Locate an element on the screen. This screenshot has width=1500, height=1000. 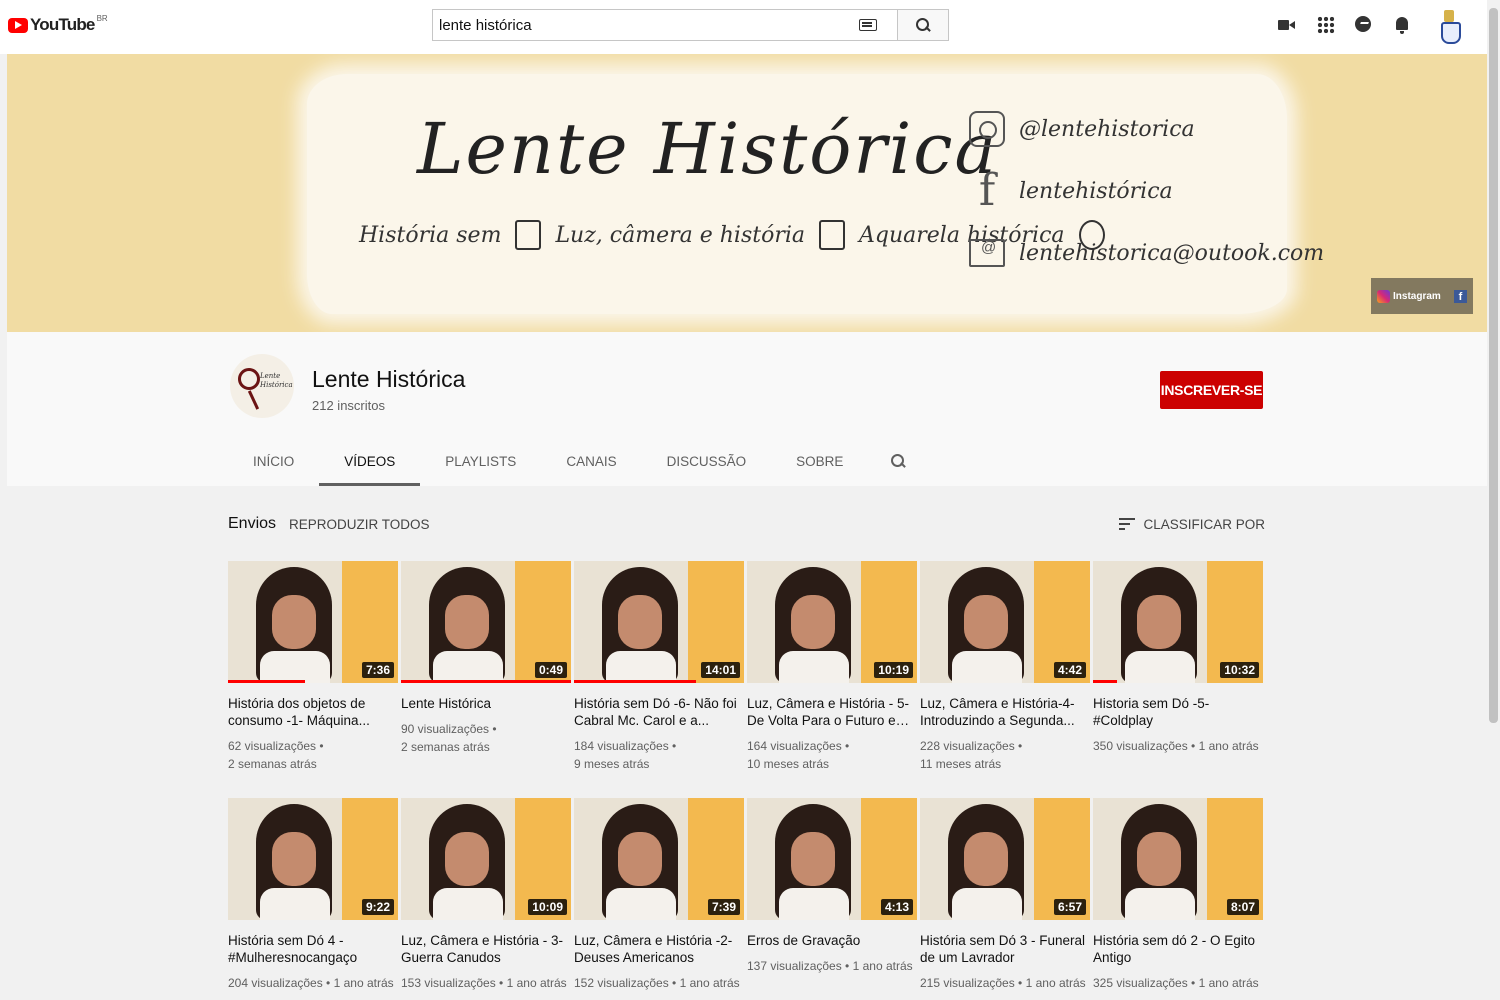
search-button is located at coordinates (923, 25).